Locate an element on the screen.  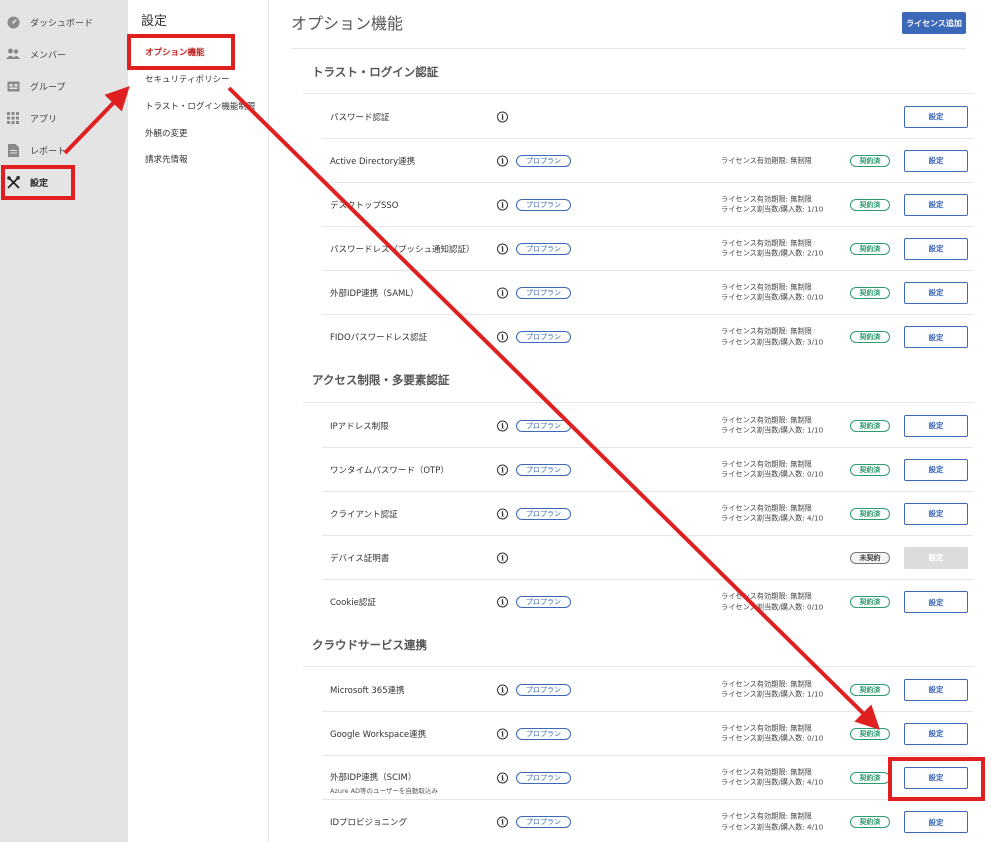
option-description: Azure AD等のユーザーを自動取込み is located at coordinates (384, 791).